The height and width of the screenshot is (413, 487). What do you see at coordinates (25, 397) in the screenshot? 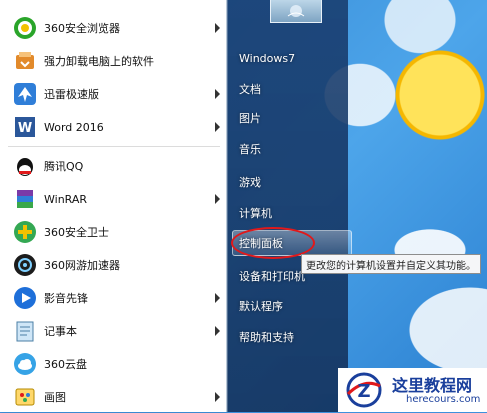
I see `paint-icon` at bounding box center [25, 397].